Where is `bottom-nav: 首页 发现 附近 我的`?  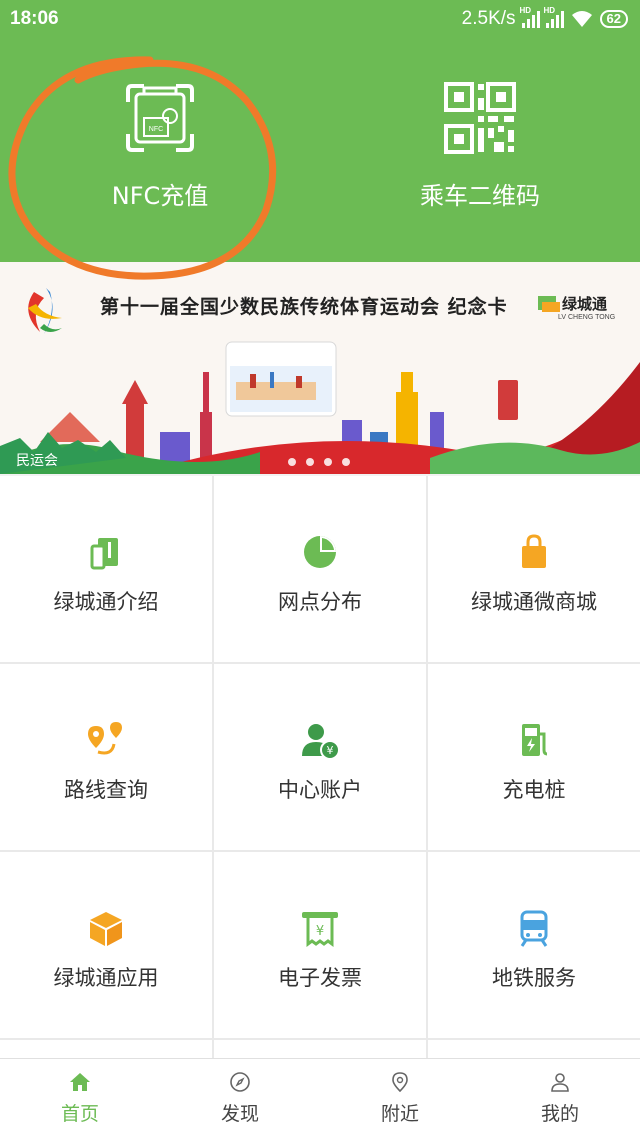 bottom-nav: 首页 发现 附近 我的 is located at coordinates (320, 1097).